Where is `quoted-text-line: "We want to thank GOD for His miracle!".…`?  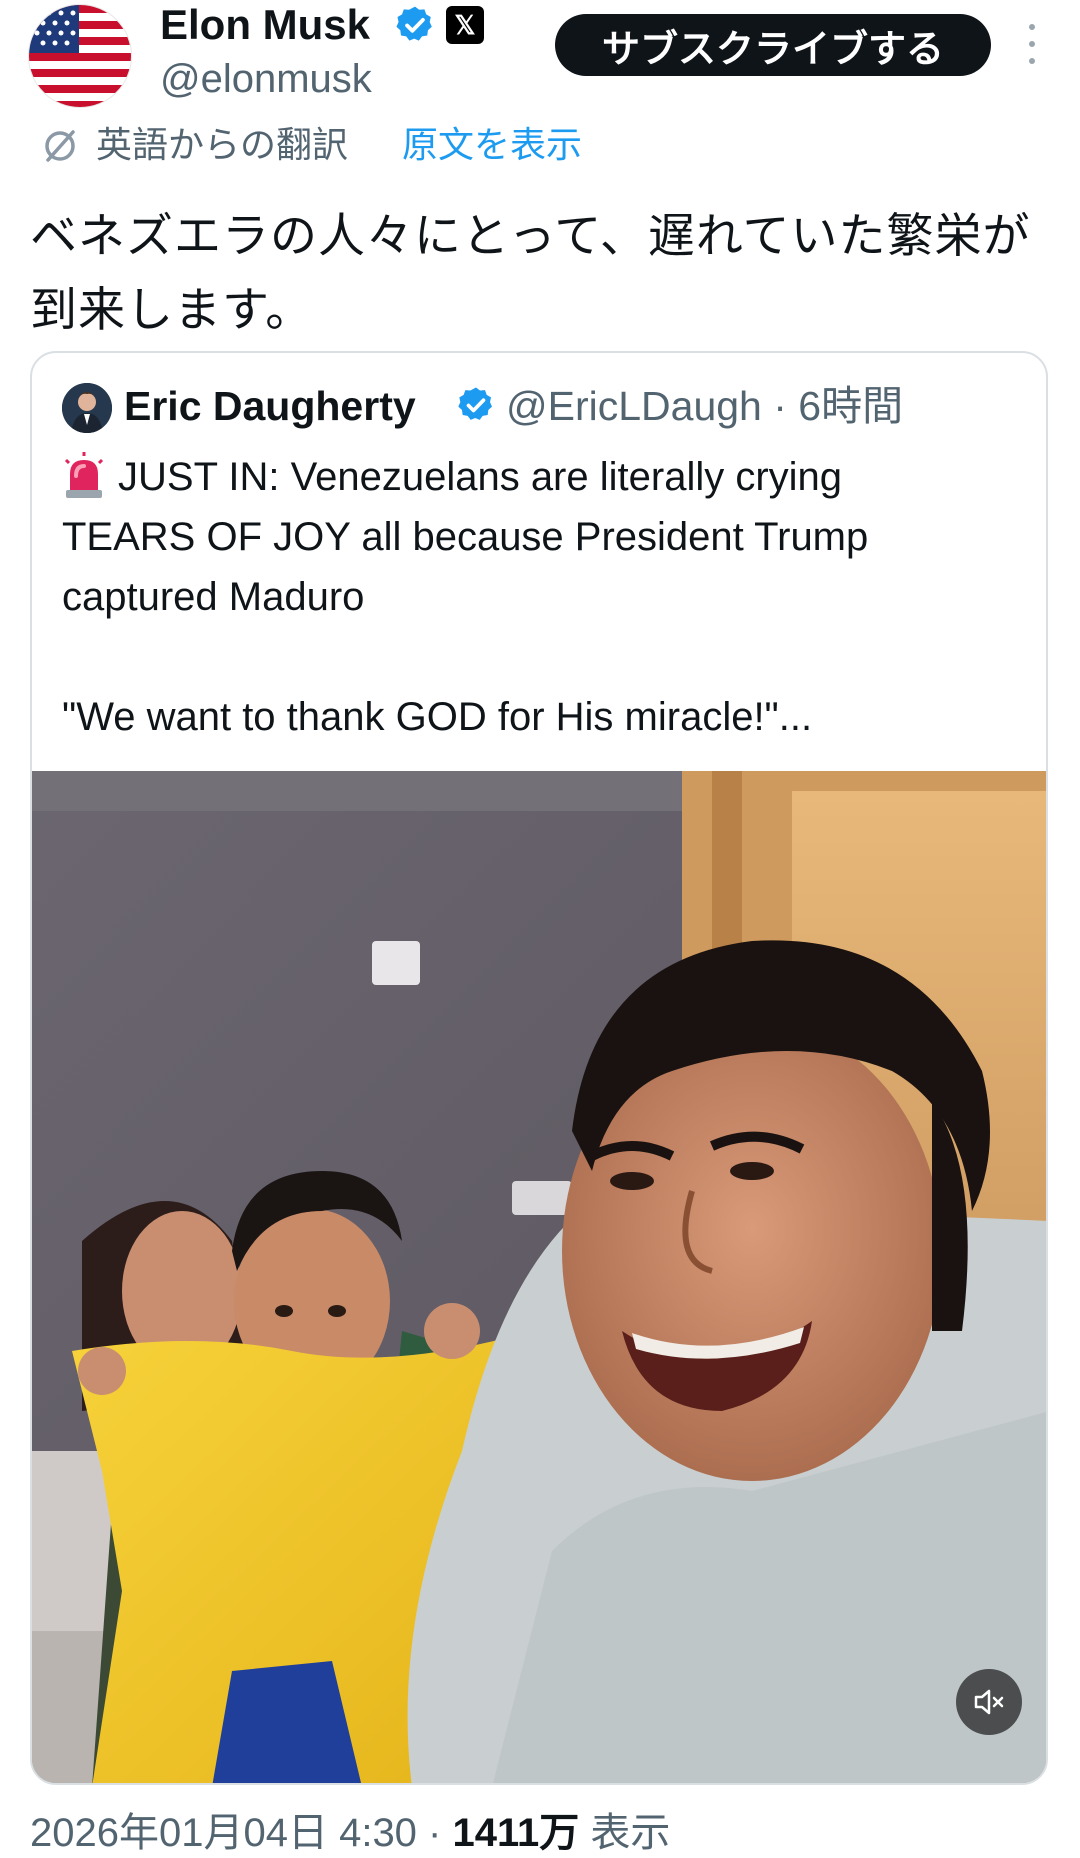 quoted-text-line: "We want to thank GOD for His miracle!".… is located at coordinates (437, 717).